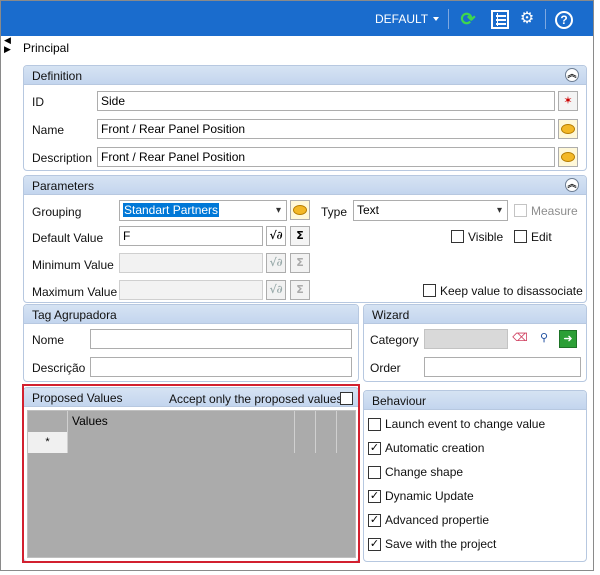 The width and height of the screenshot is (600, 575). What do you see at coordinates (171, 210) in the screenshot?
I see `grouping-value: Standart Partners` at bounding box center [171, 210].